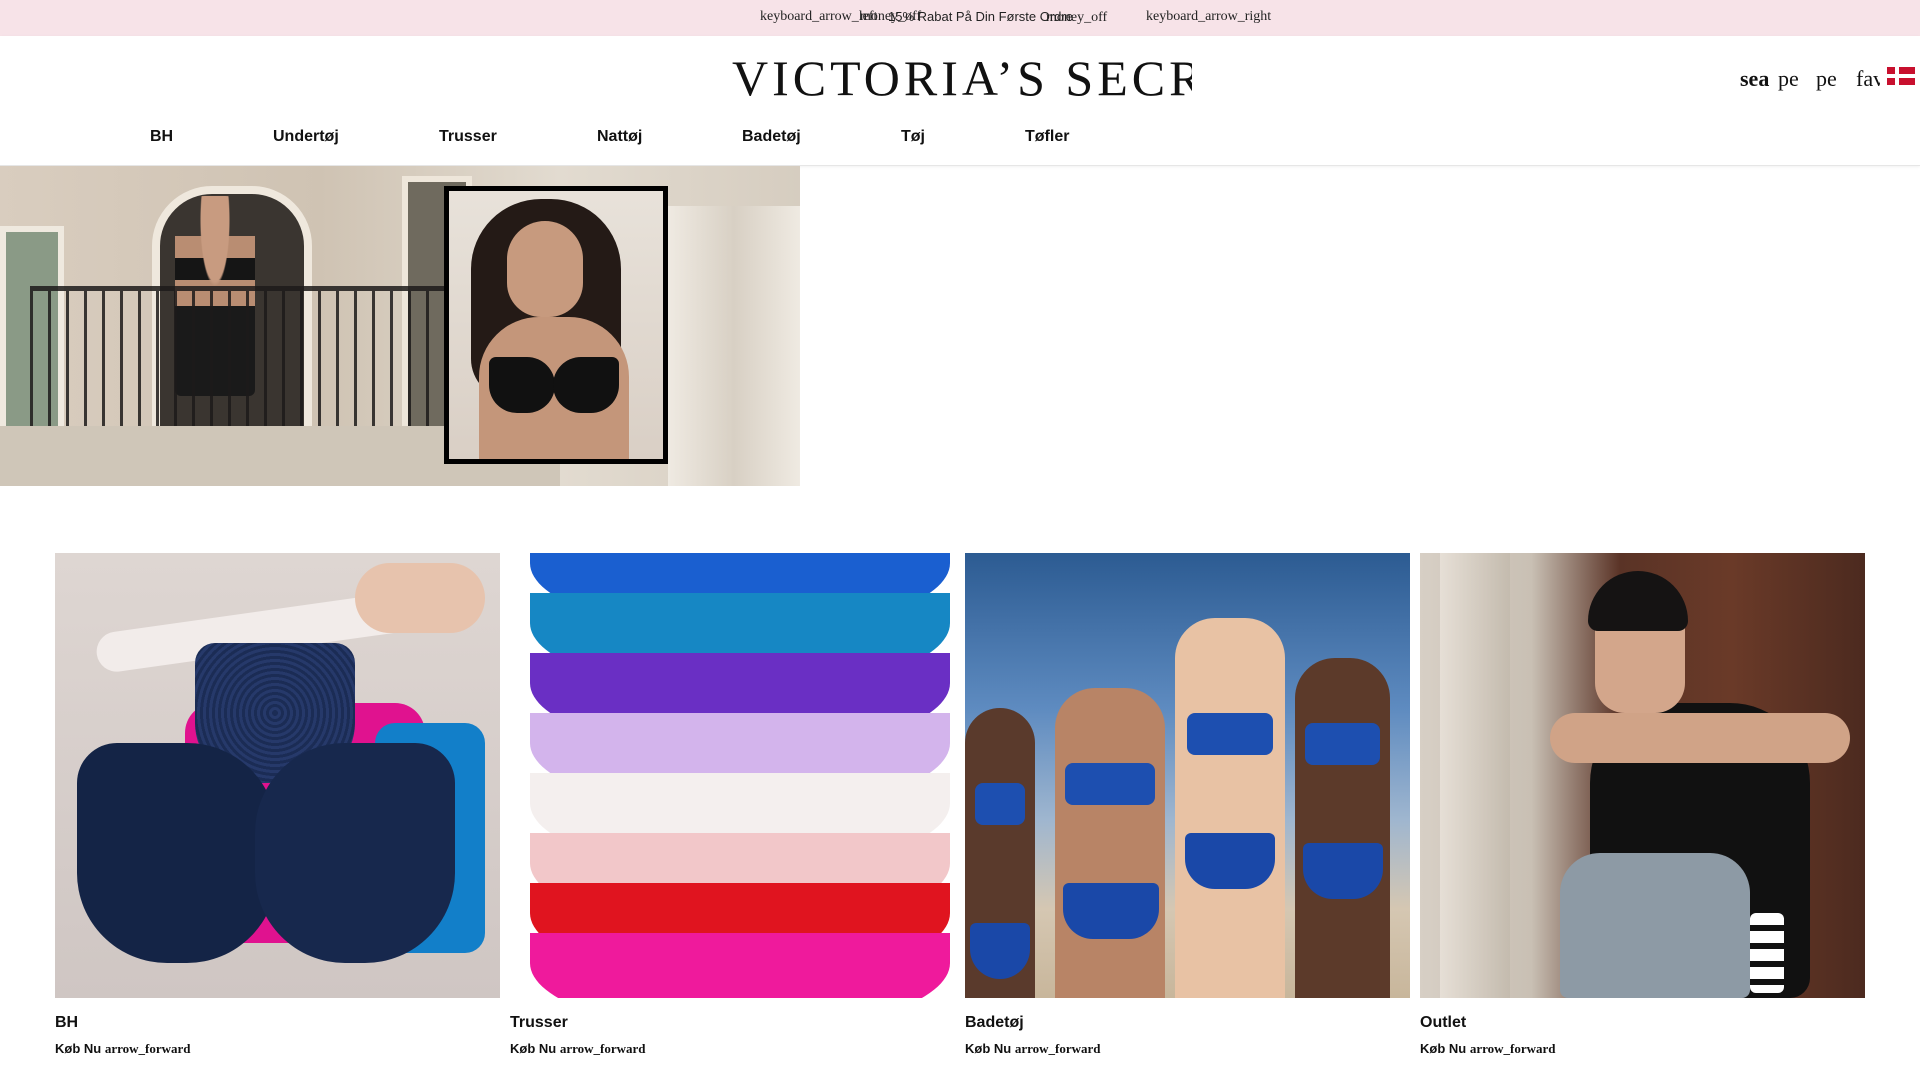 This screenshot has height=1080, width=1920. Describe the element at coordinates (556, 325) in the screenshot. I see `hero-inset-photo` at that location.